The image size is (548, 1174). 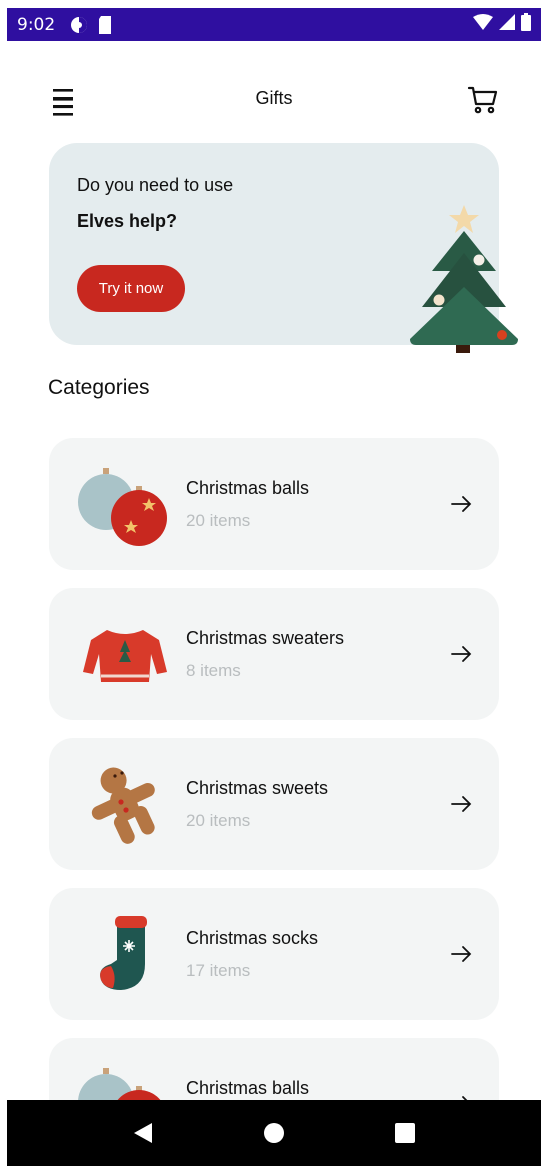 What do you see at coordinates (274, 24) in the screenshot?
I see `status-bar: 9:02` at bounding box center [274, 24].